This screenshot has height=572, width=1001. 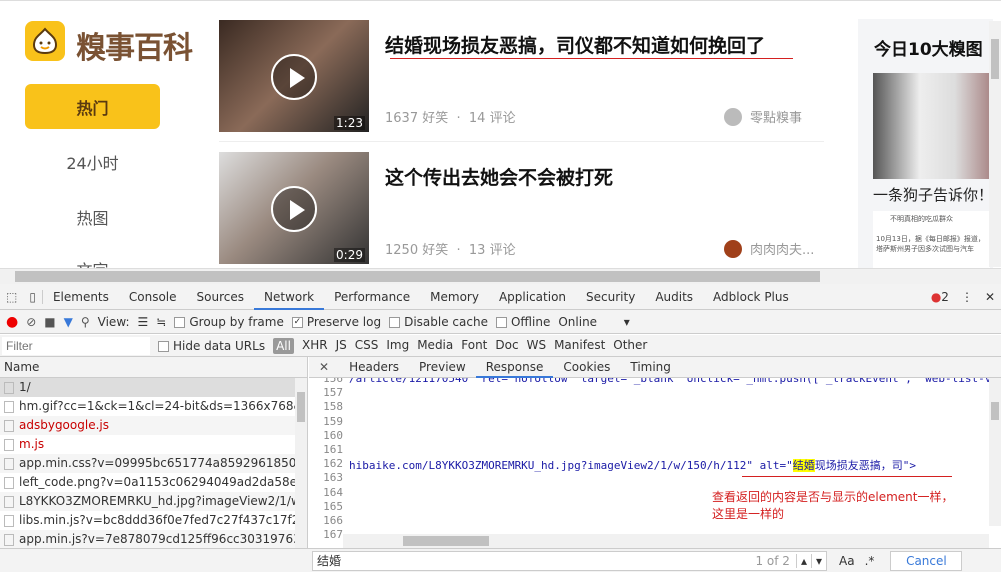 I want to click on line-number: 166, so click(x=333, y=520).